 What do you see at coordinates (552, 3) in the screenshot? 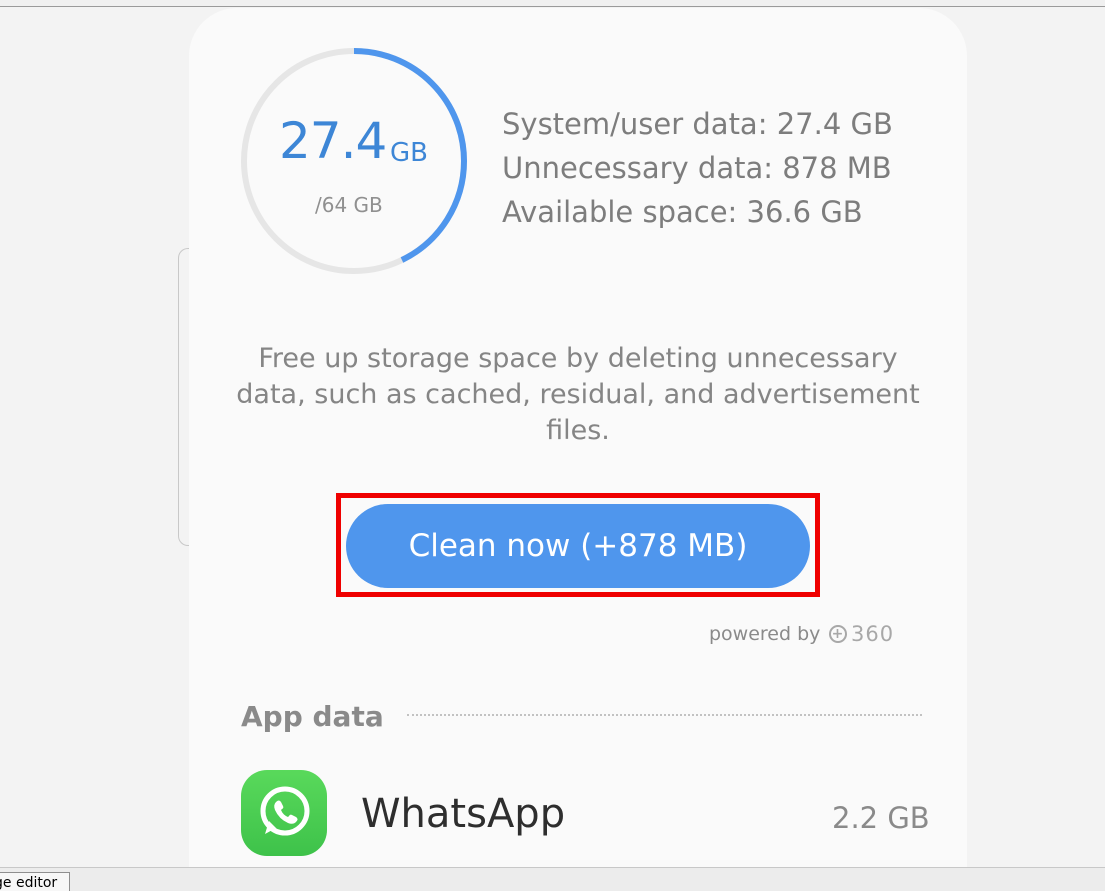
I see `window-top-border` at bounding box center [552, 3].